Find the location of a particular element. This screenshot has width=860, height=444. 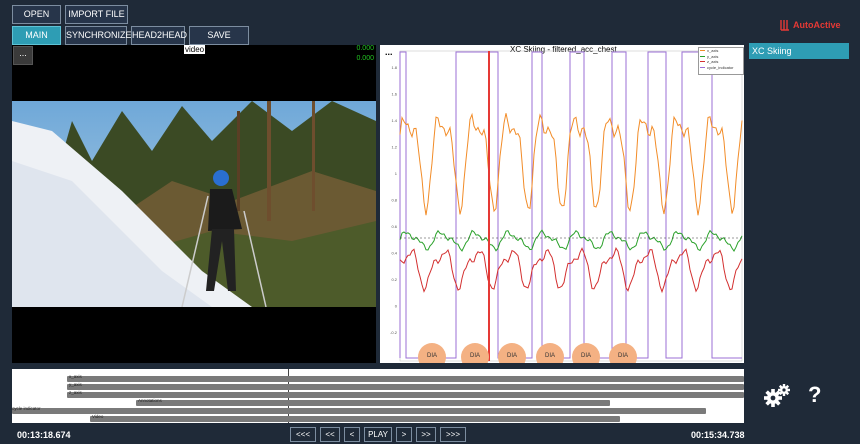

video-readout-2: 0.000 is located at coordinates (365, 58).